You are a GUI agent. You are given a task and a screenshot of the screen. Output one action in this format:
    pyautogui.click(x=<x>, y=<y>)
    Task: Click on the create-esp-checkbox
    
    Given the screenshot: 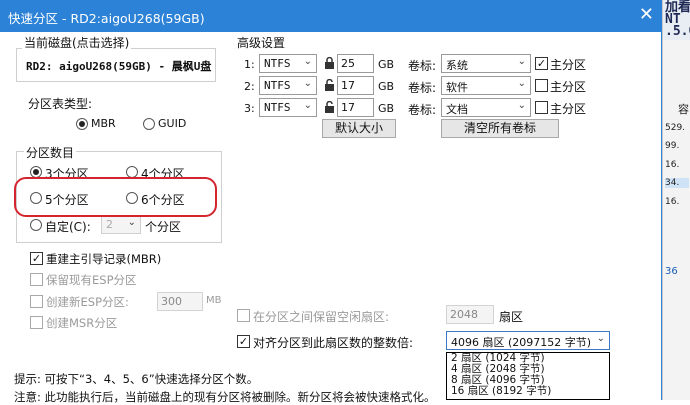 What is the action you would take?
    pyautogui.click(x=36, y=301)
    